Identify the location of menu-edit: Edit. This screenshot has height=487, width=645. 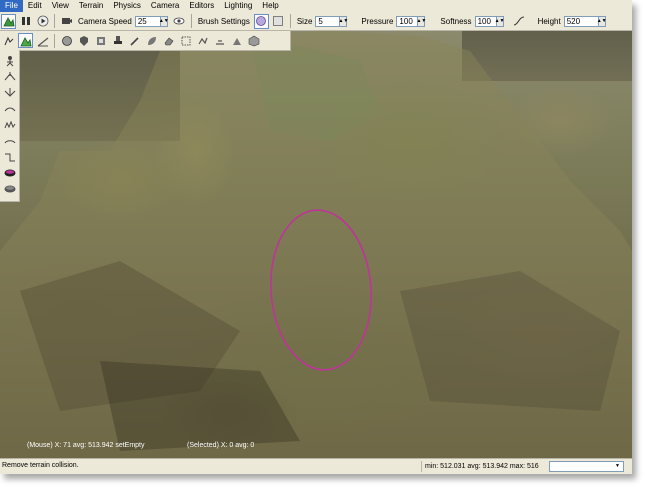
(35, 6).